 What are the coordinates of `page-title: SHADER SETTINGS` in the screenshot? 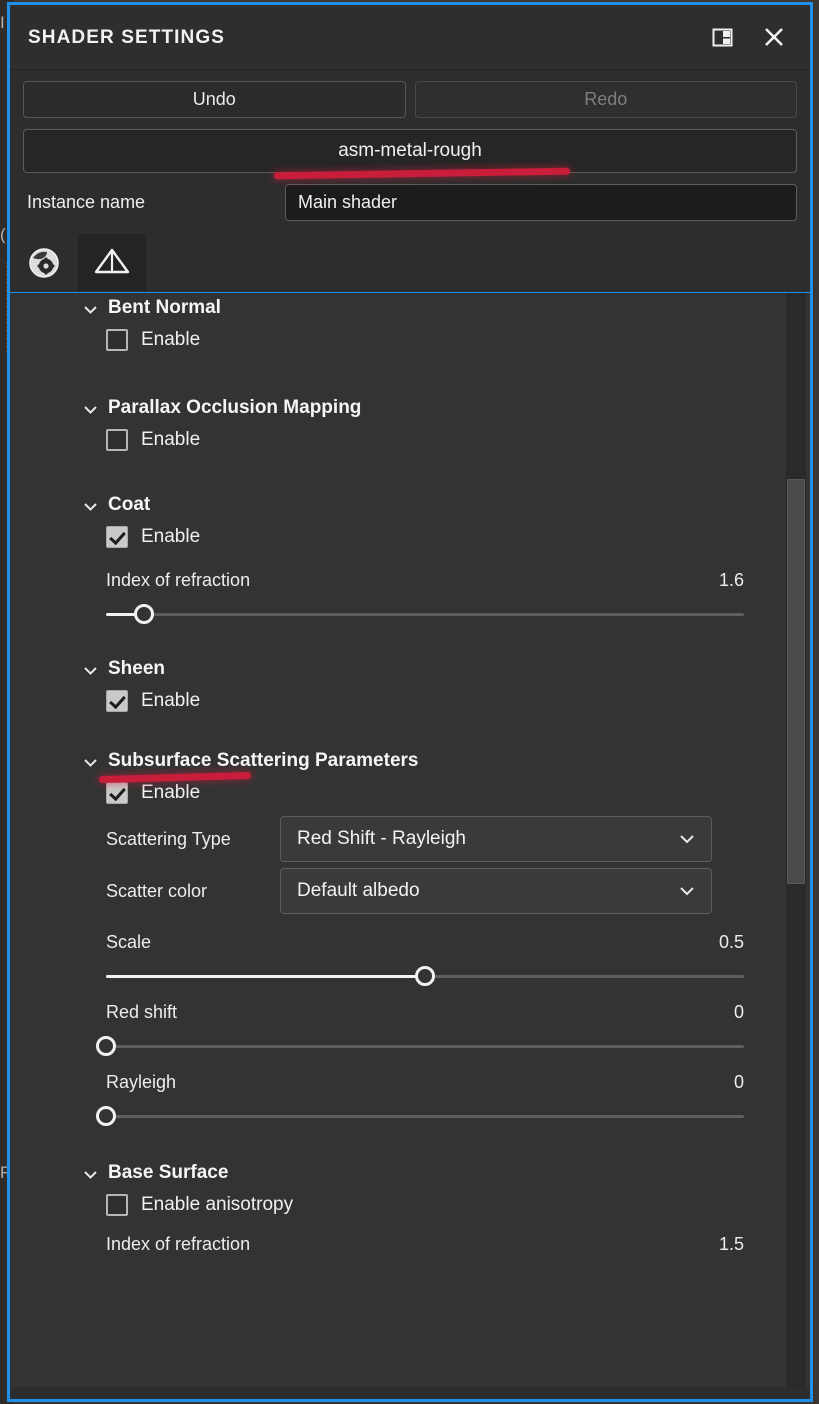 It's located at (127, 37).